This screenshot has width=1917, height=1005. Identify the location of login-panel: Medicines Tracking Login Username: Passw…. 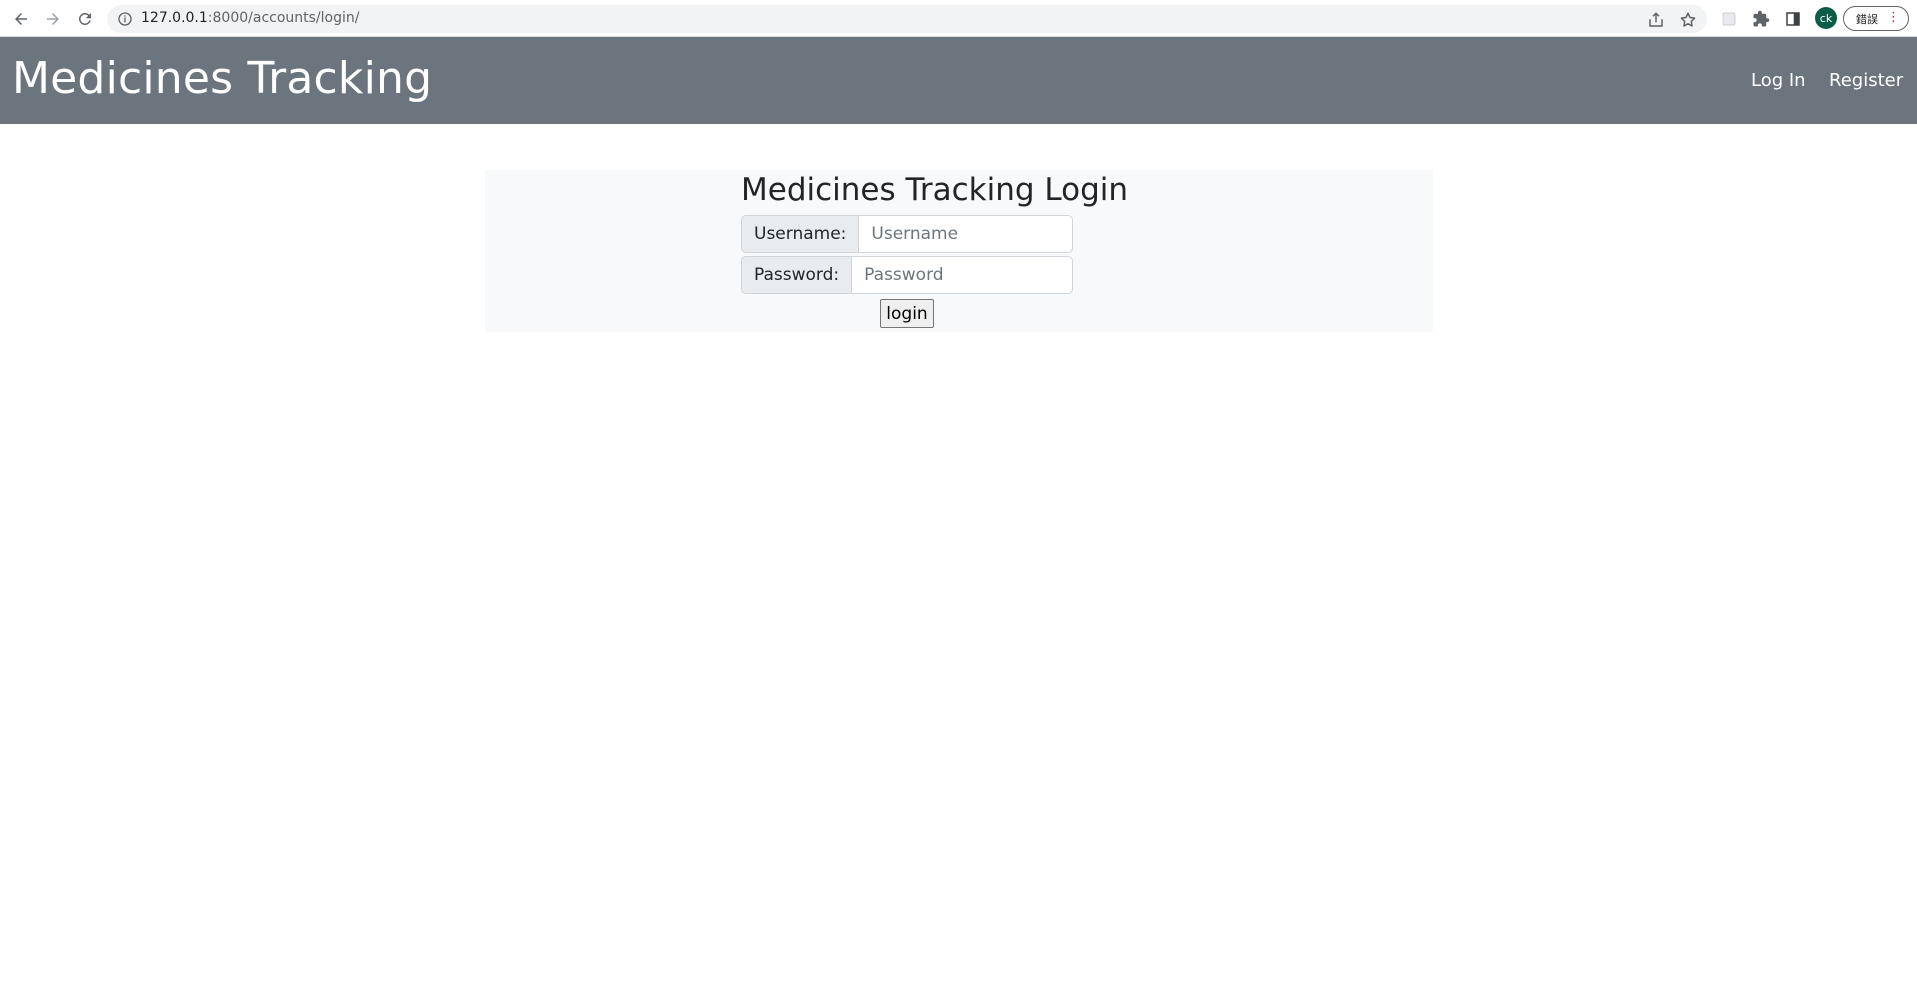
(959, 251).